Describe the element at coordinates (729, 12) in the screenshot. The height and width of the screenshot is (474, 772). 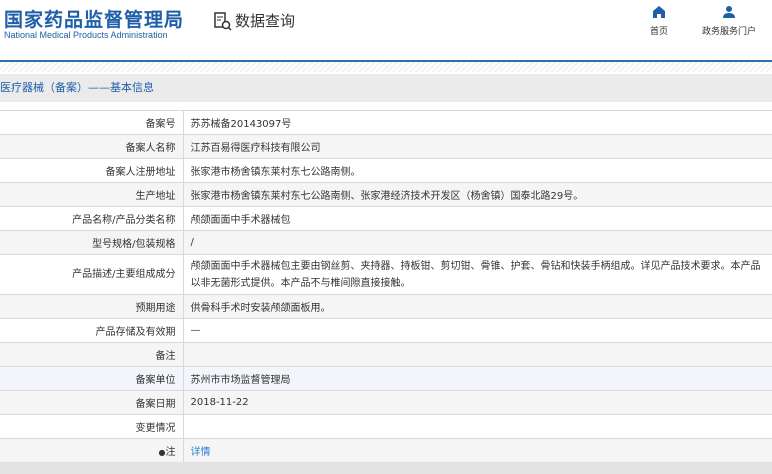
I see `user-icon` at that location.